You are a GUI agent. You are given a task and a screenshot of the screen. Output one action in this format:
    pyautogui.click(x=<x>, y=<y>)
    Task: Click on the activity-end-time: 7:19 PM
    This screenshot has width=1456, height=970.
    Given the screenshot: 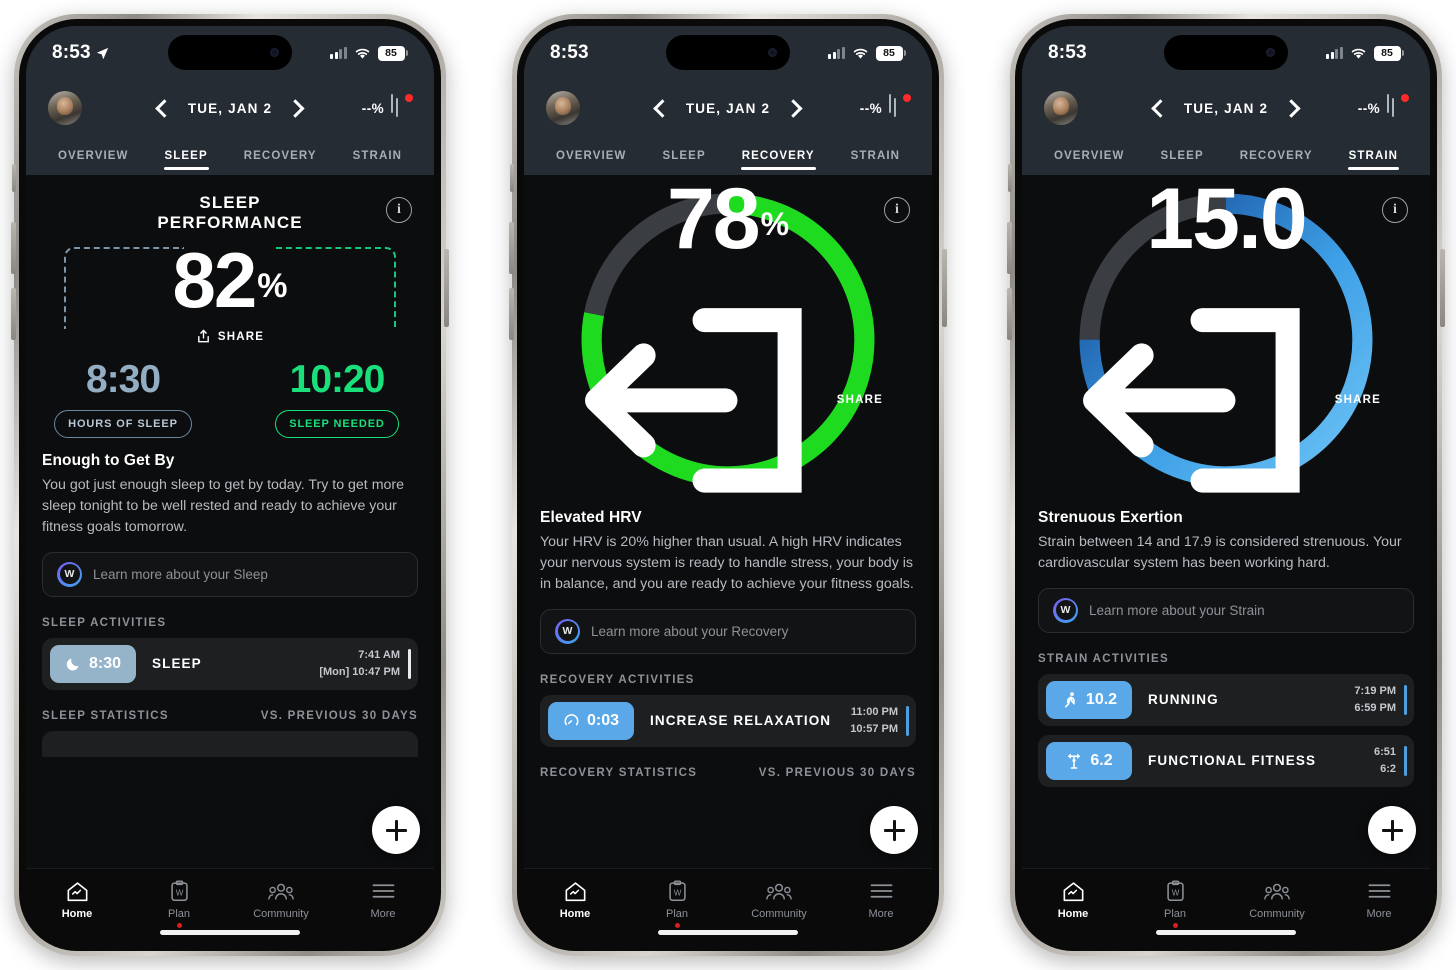 What is the action you would take?
    pyautogui.click(x=1375, y=690)
    